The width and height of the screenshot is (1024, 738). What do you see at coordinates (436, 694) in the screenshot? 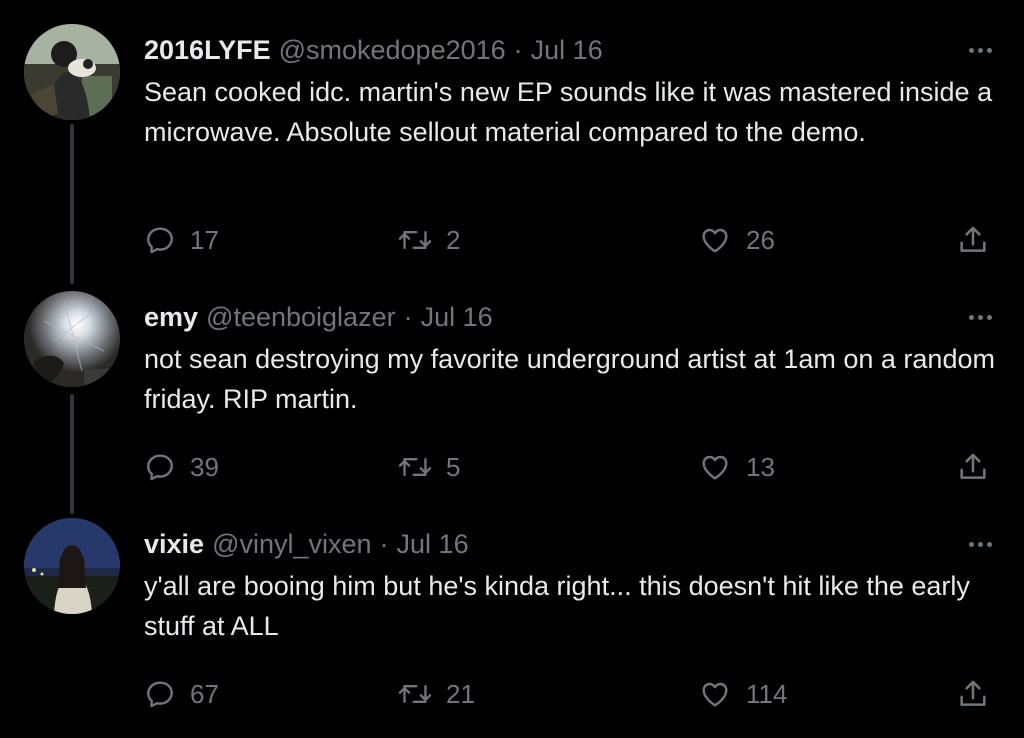
I see `retweet-button: 21` at bounding box center [436, 694].